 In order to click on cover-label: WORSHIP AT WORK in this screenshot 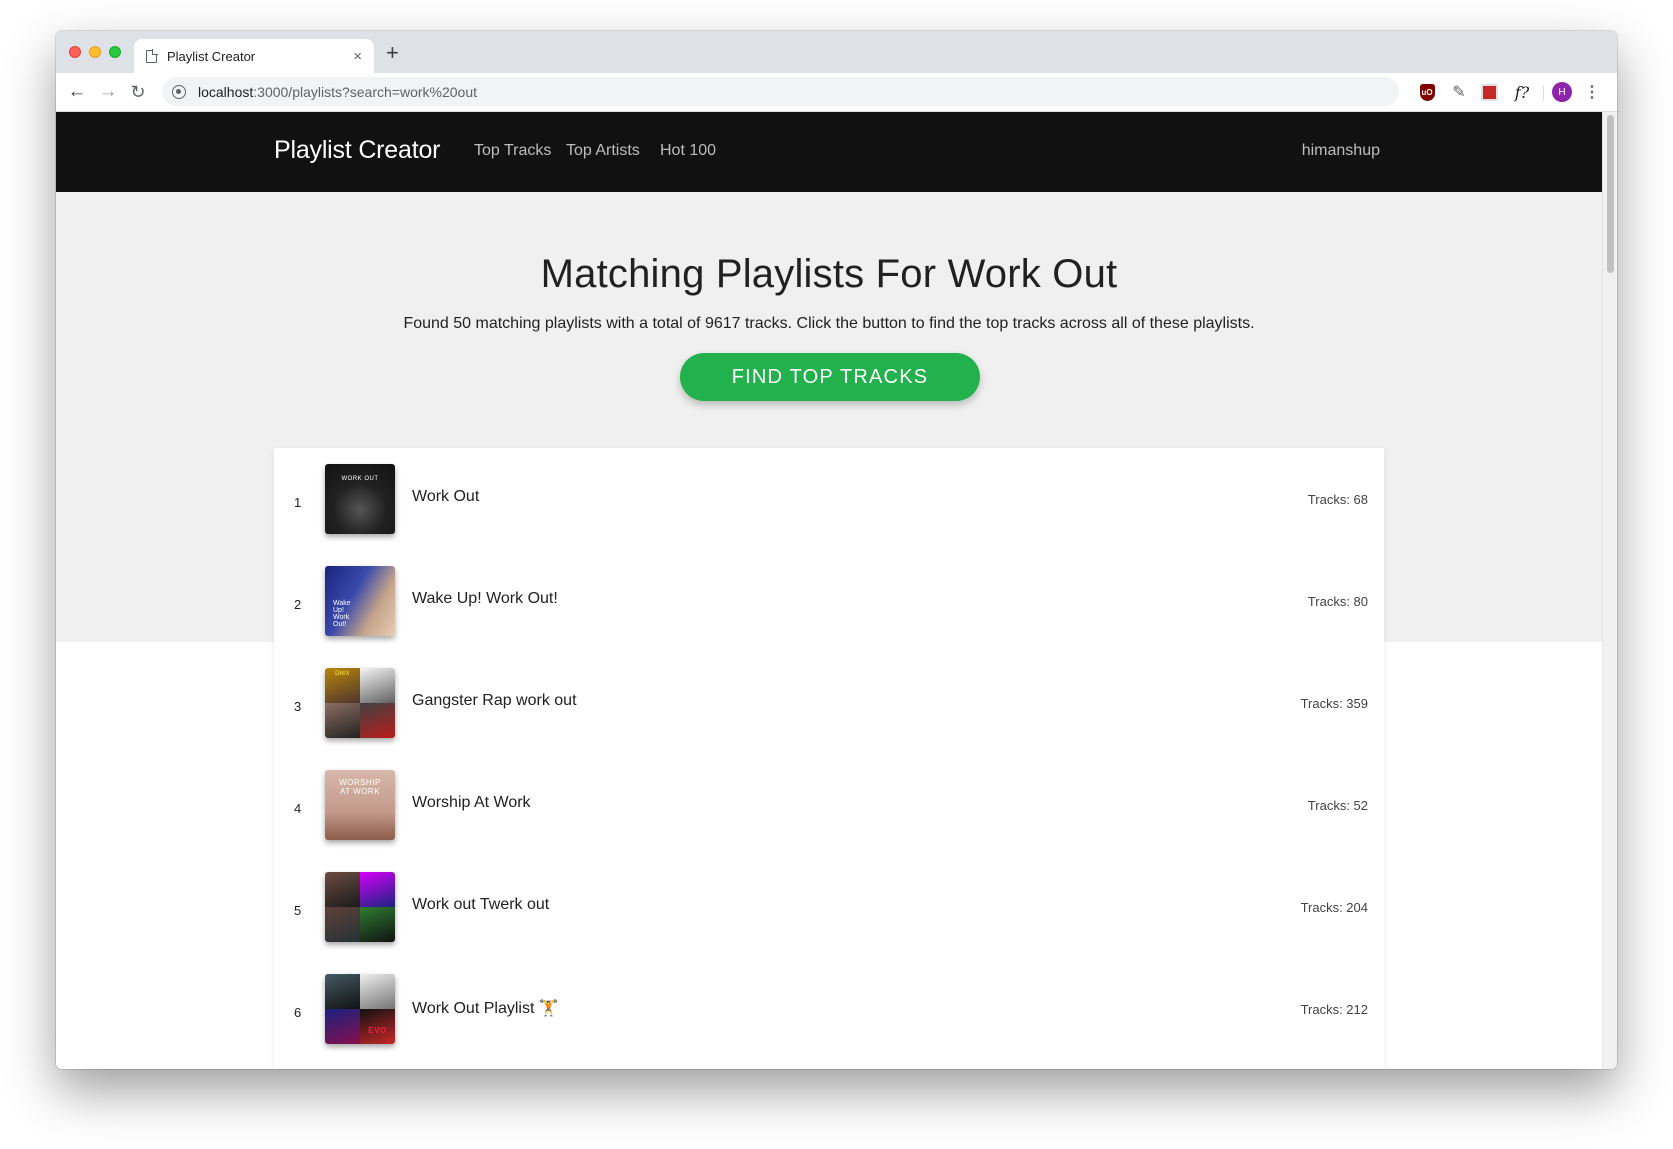, I will do `click(360, 787)`.